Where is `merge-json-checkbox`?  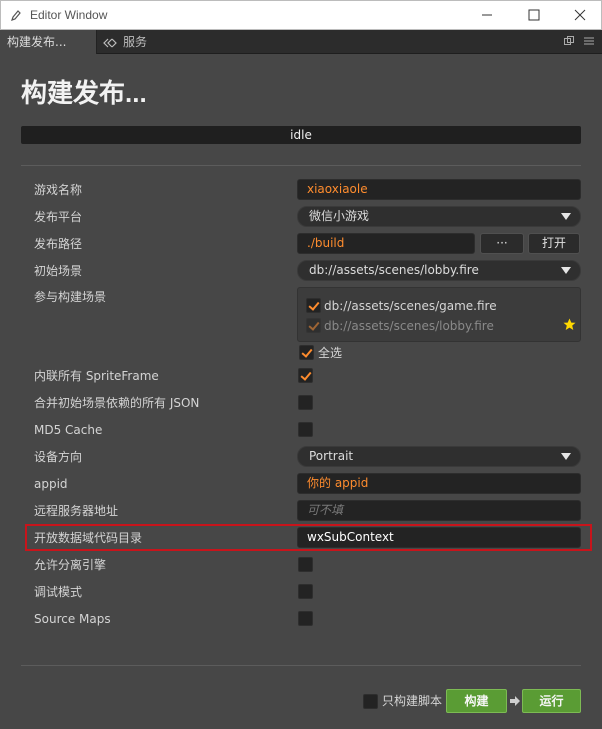 merge-json-checkbox is located at coordinates (305, 402).